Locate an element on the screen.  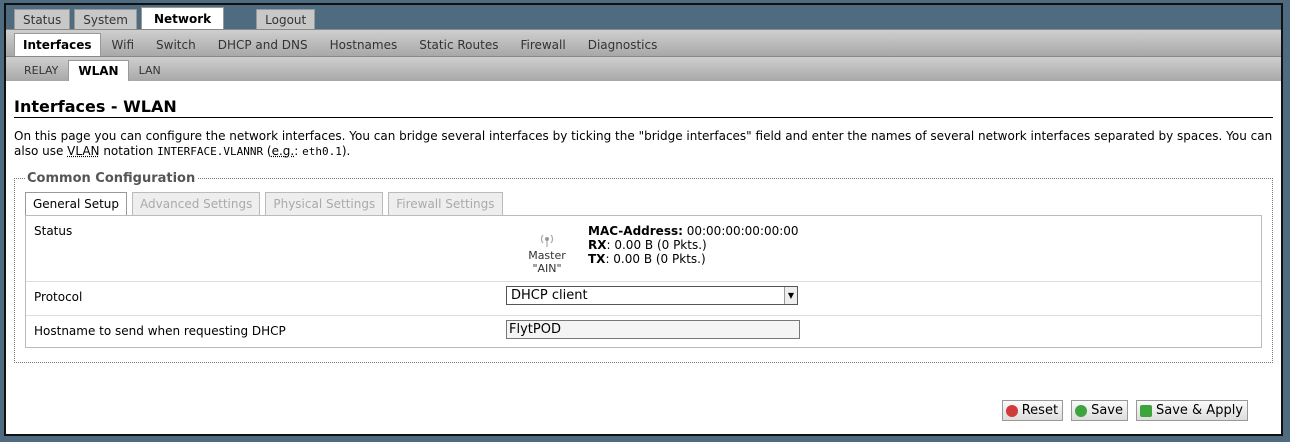
hostname-input: FlytPOD is located at coordinates (653, 329).